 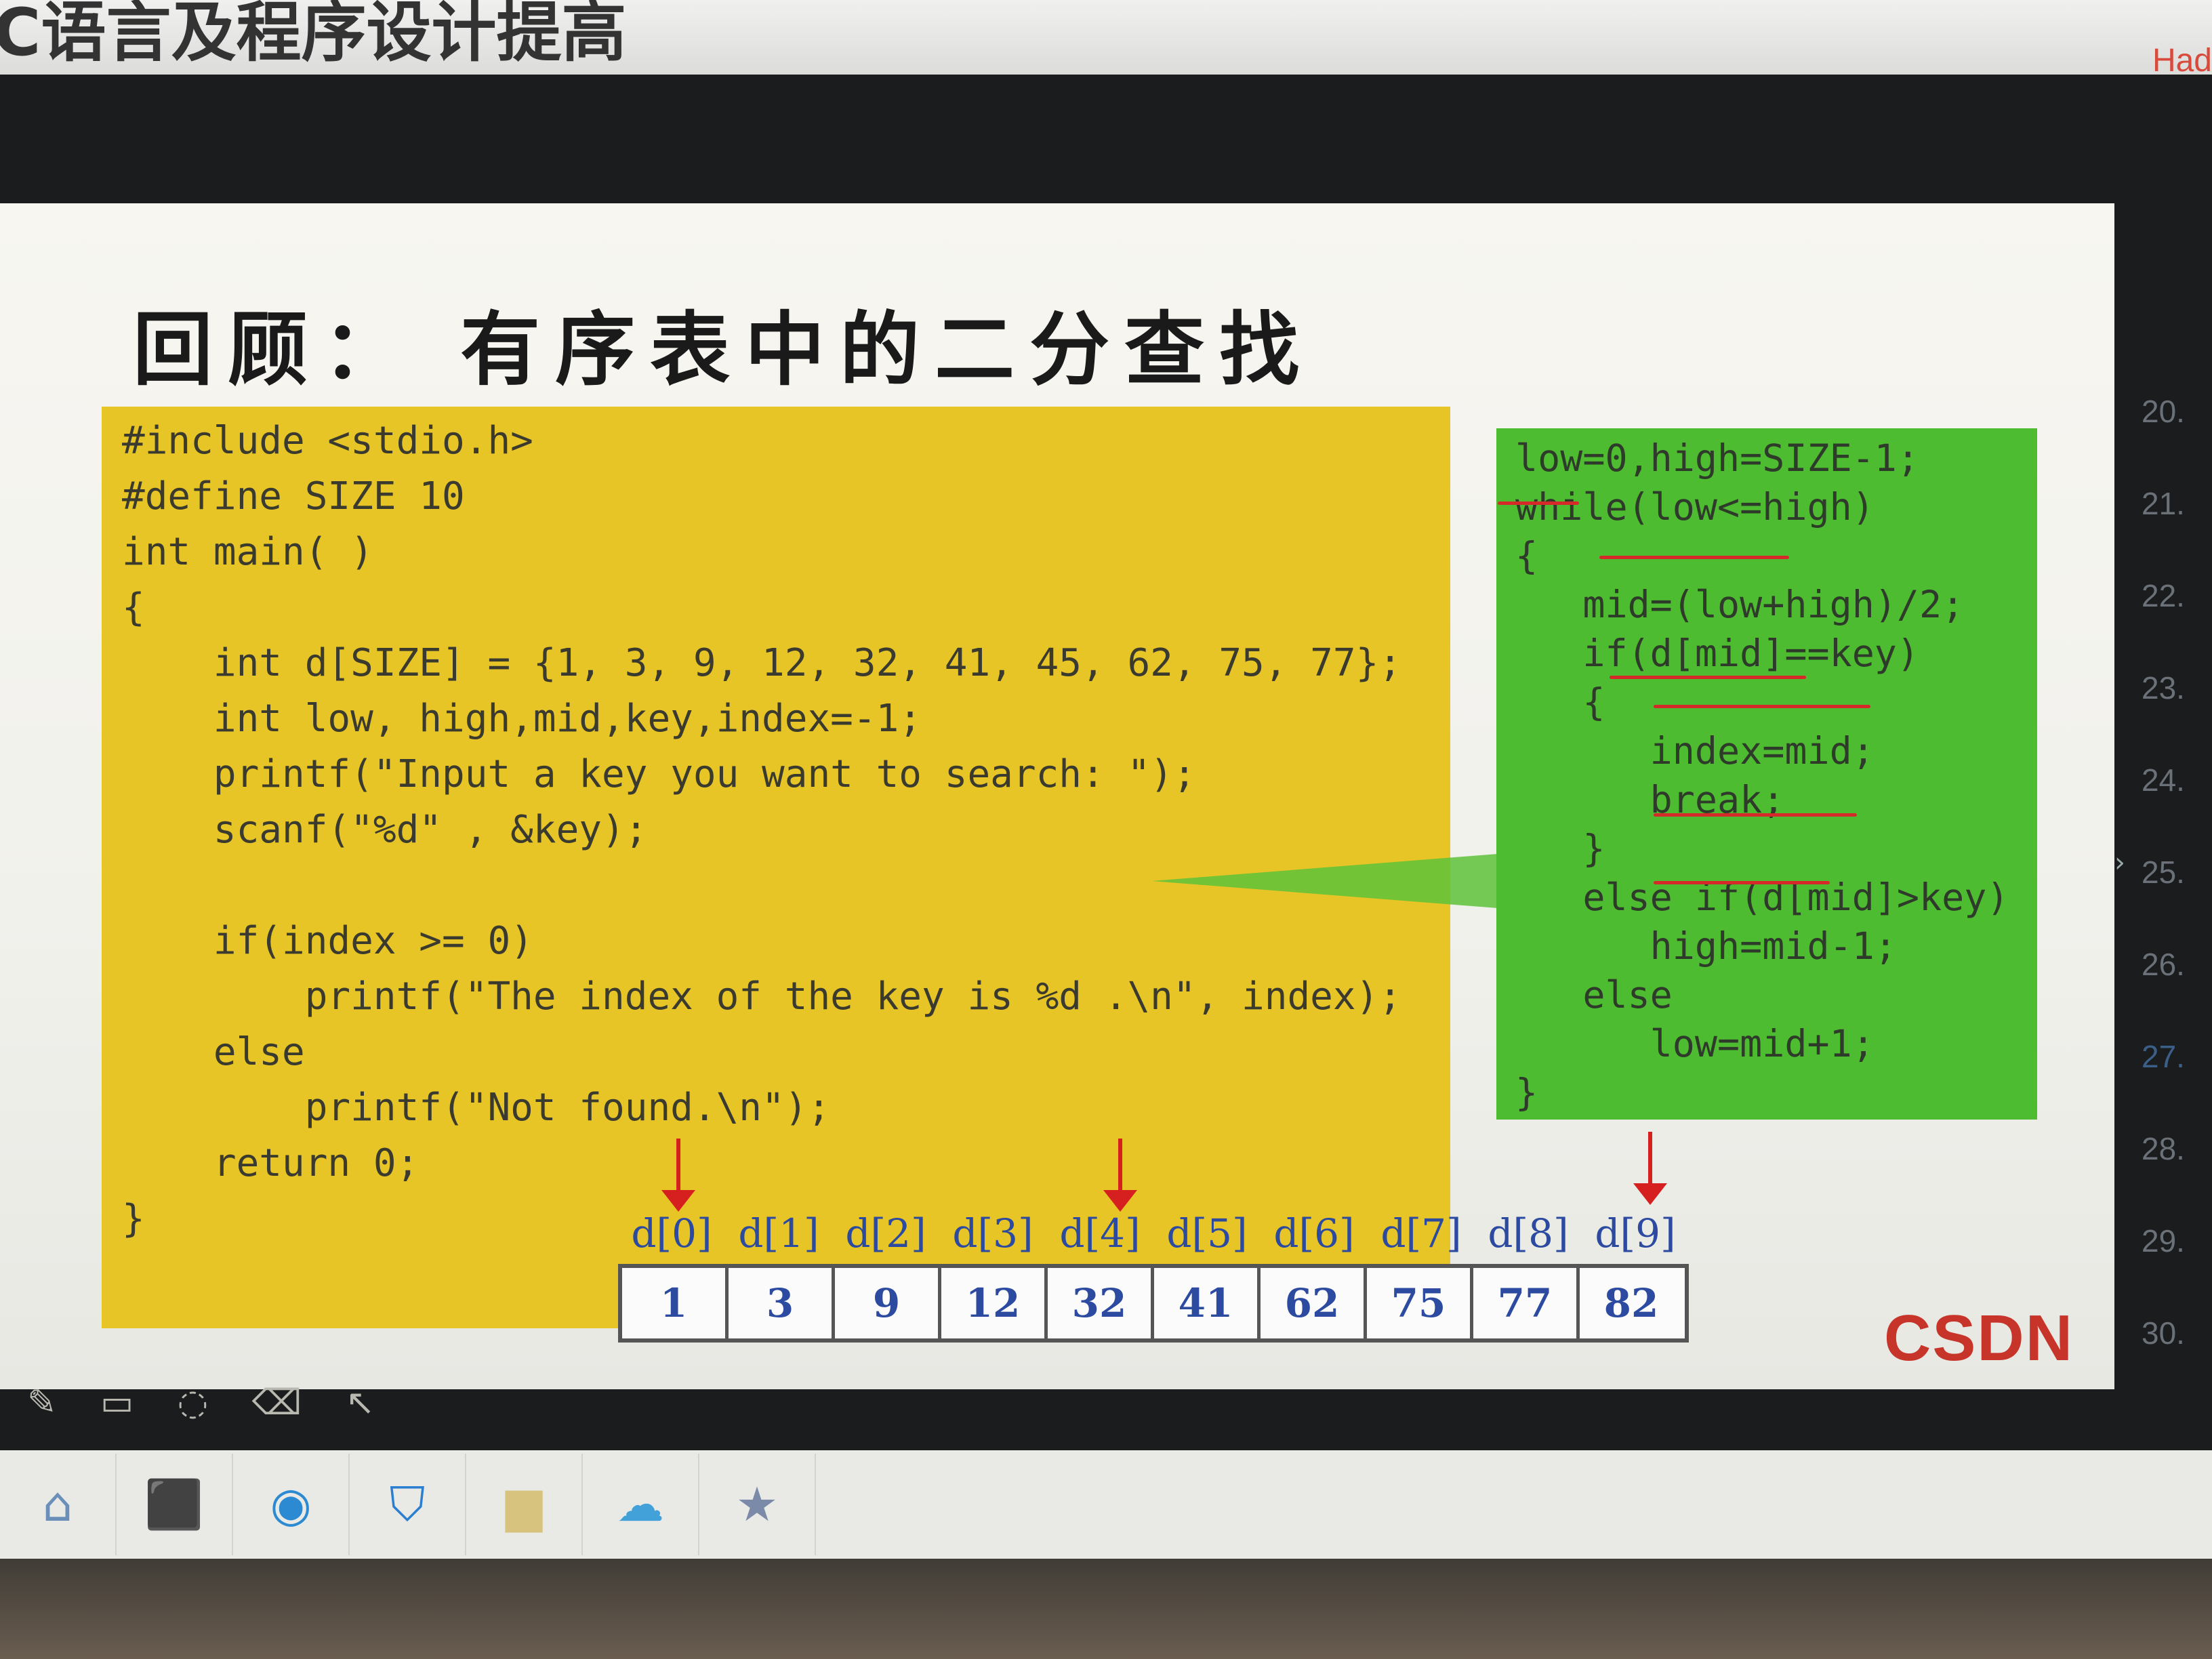 I want to click on favorites-star-icon: ★, so click(x=757, y=1504).